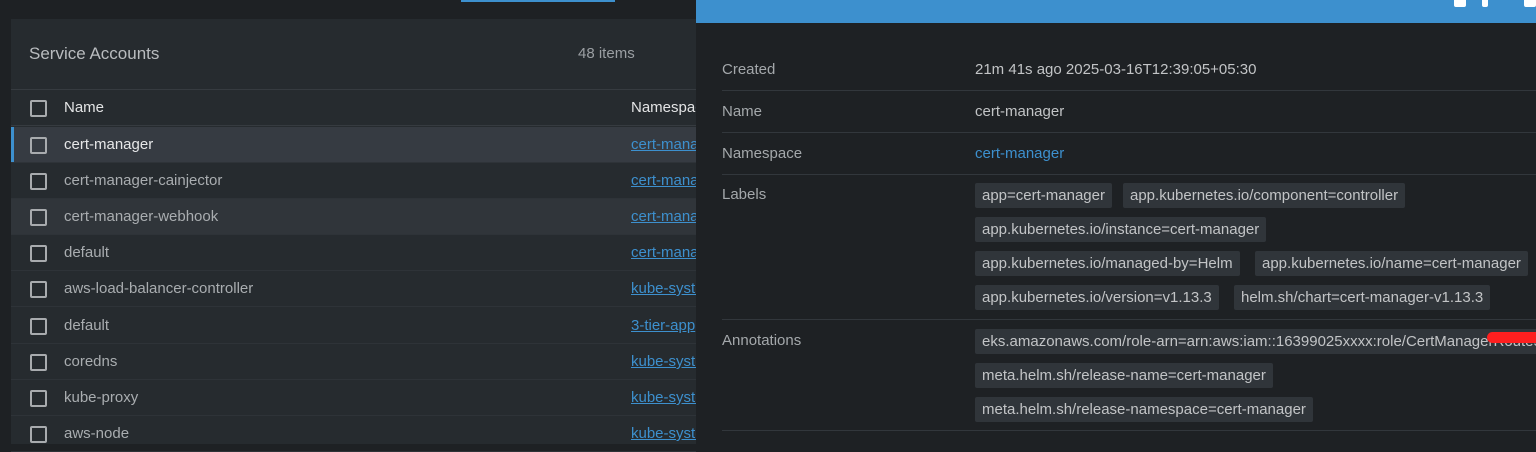 The image size is (1536, 452). Describe the element at coordinates (1460, 3) in the screenshot. I see `edit-icon` at that location.